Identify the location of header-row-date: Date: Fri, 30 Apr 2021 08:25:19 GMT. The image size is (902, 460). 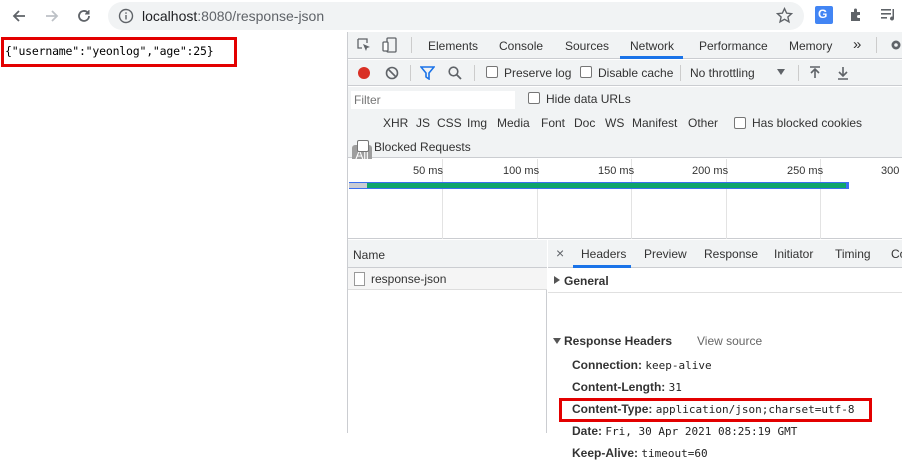
(685, 431).